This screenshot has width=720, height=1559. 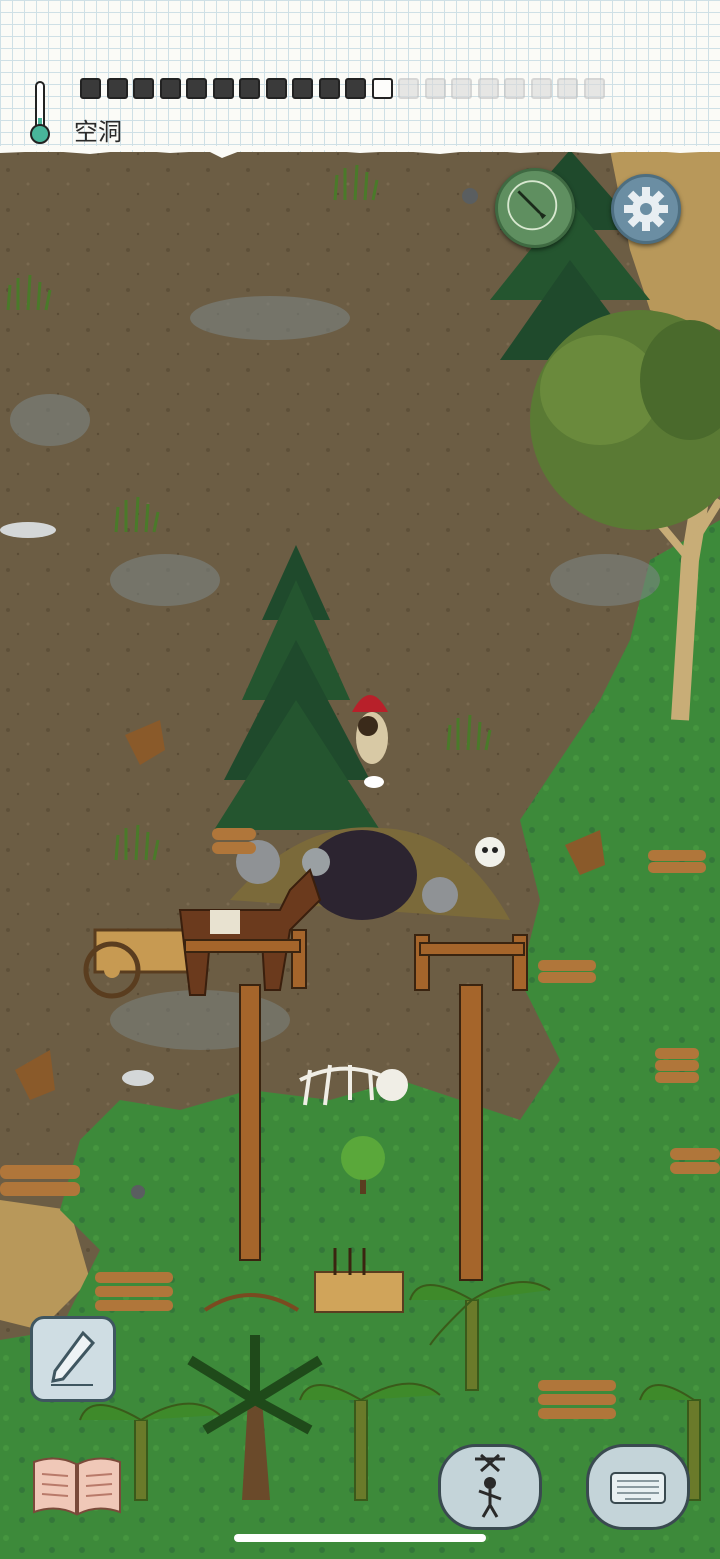 I want to click on pencil-icon, so click(x=73, y=1358).